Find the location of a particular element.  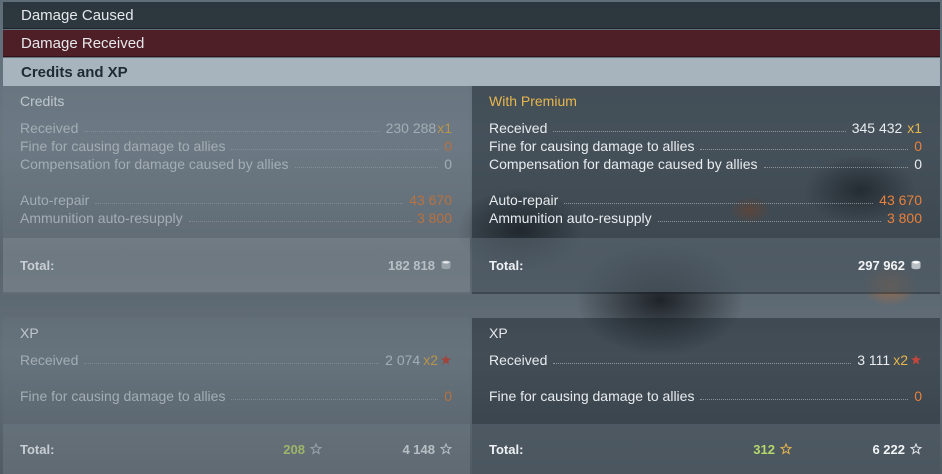

credits-repair-label: Auto-repair is located at coordinates (55, 200).